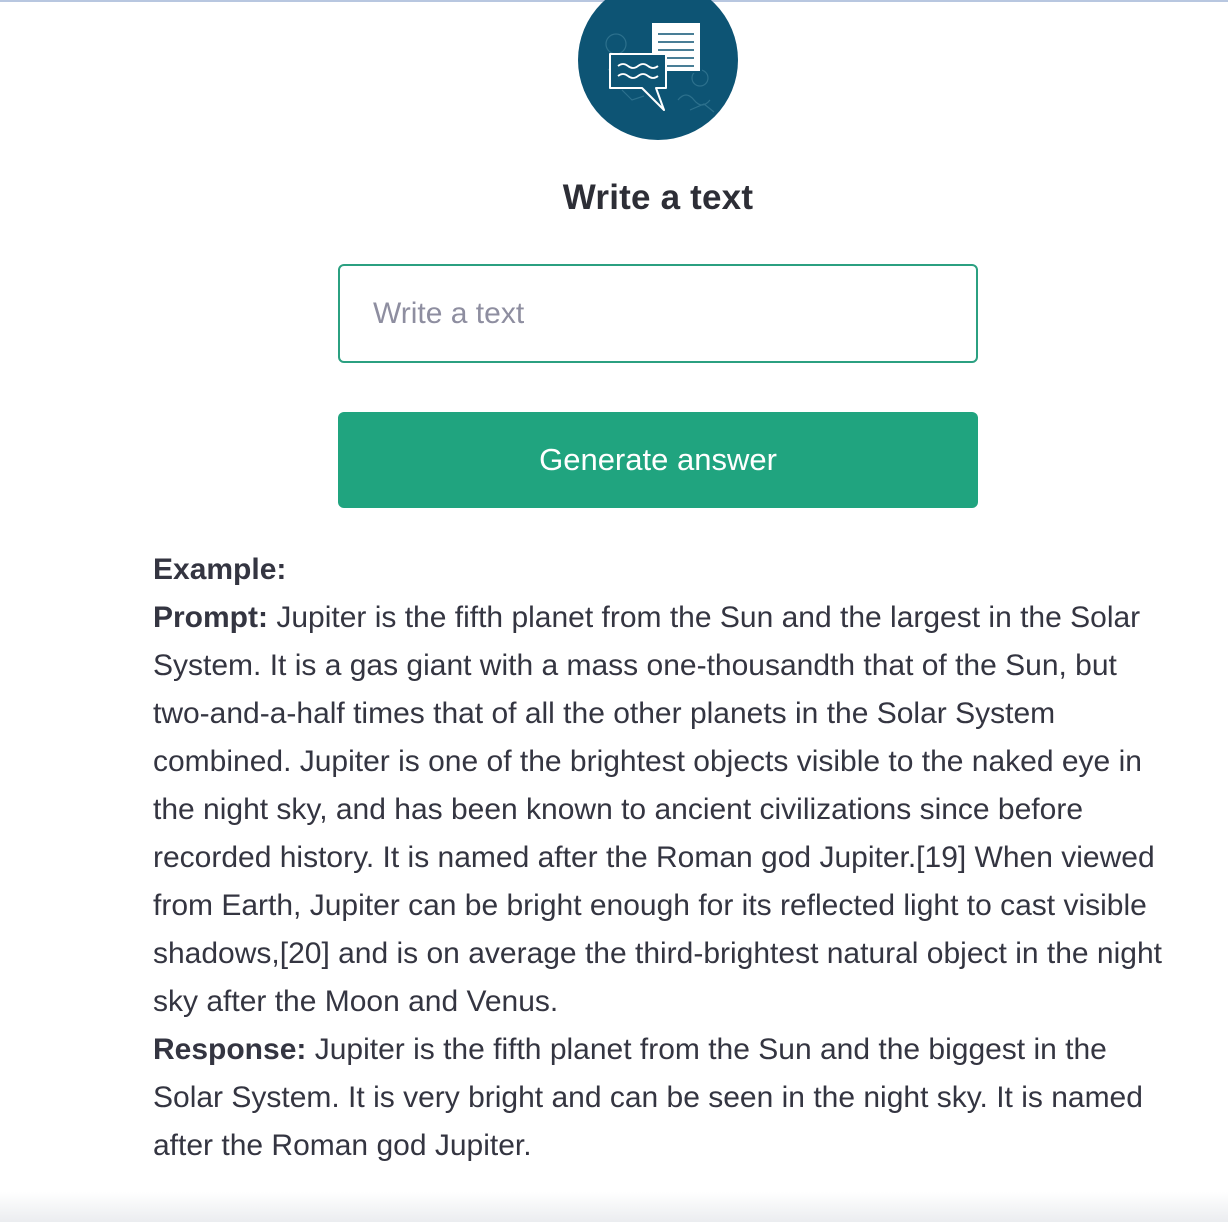 Image resolution: width=1228 pixels, height=1222 pixels. I want to click on page-title: Write a text, so click(658, 197).